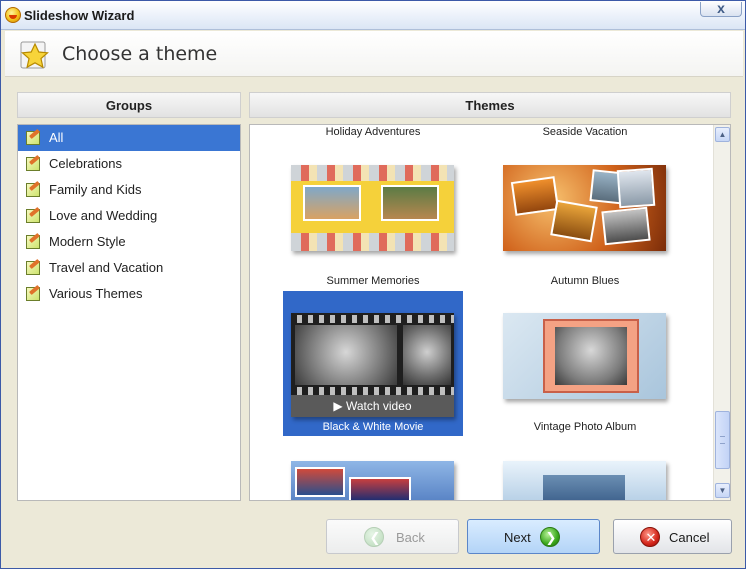 The height and width of the screenshot is (569, 746). I want to click on group-item-love-and-wedding: Love and Wedding, so click(129, 216).